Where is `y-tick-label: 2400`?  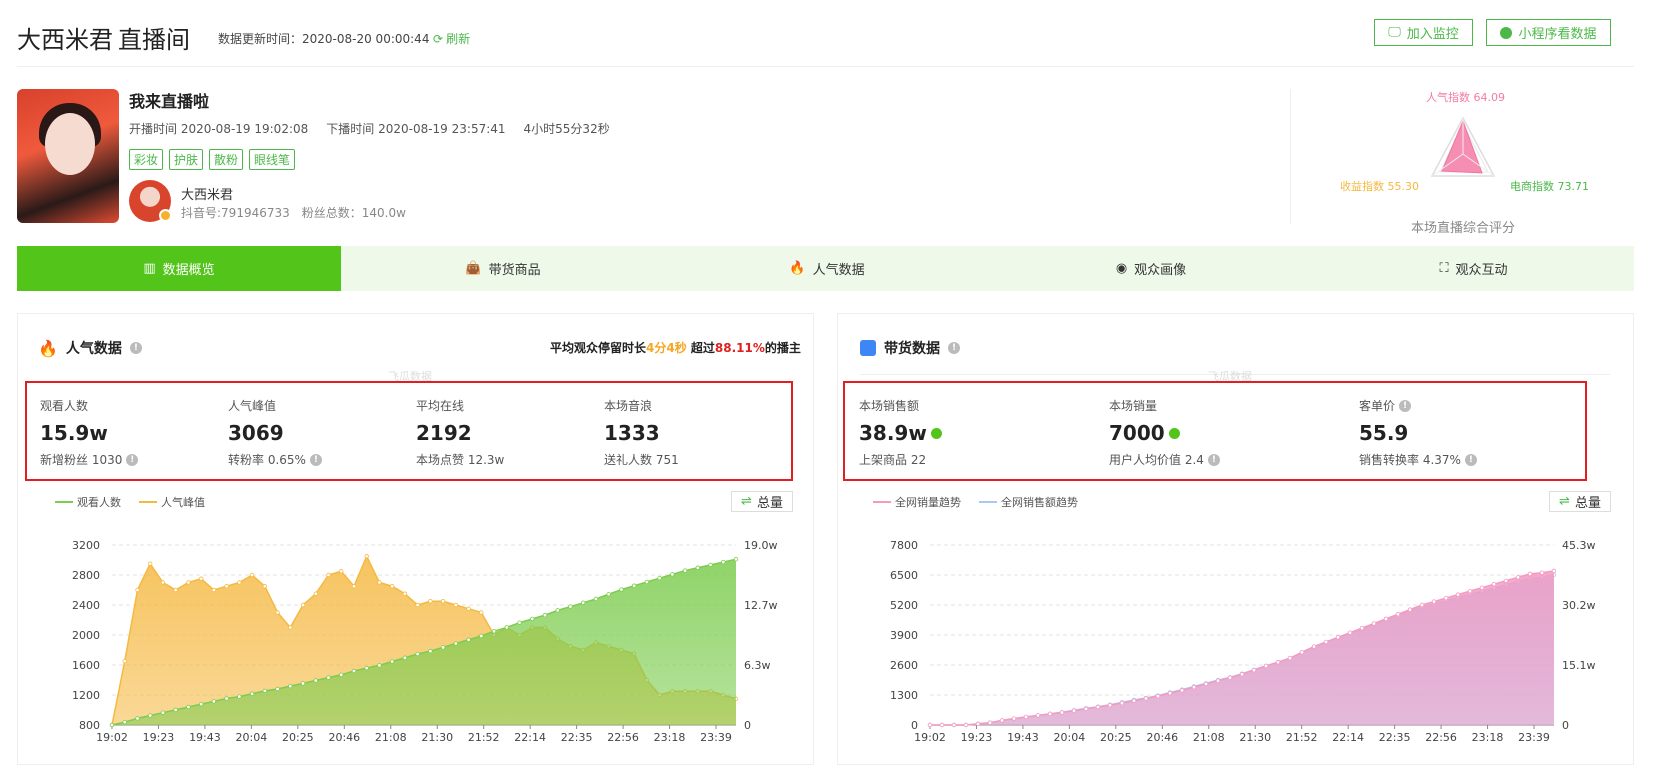
y-tick-label: 2400 is located at coordinates (86, 605).